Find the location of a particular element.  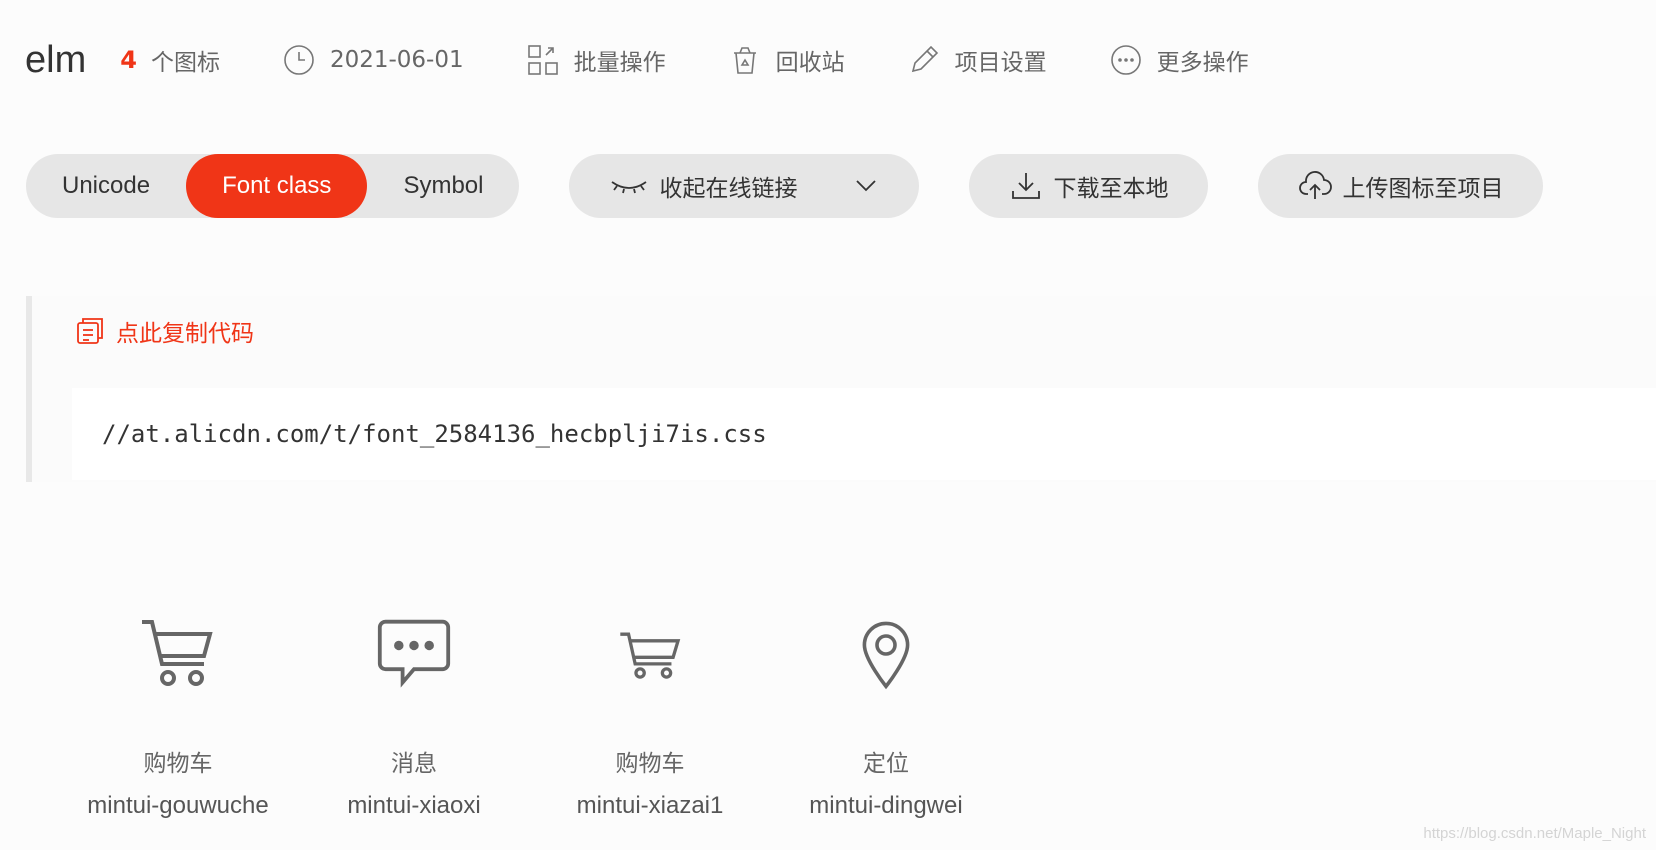

copy-code-label: 点此复制代码 is located at coordinates (185, 334).